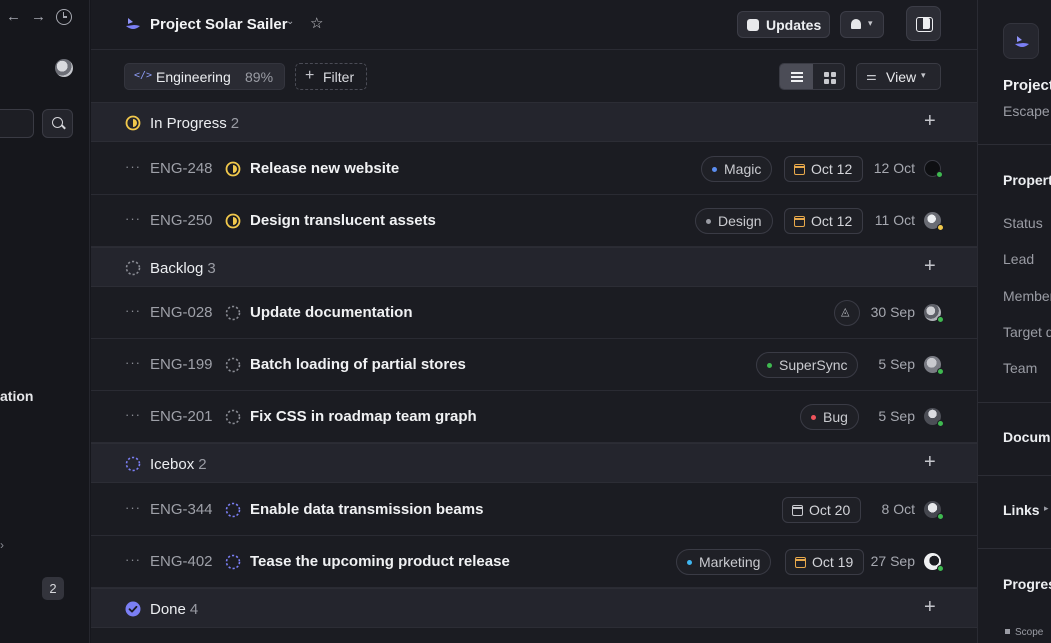  What do you see at coordinates (724, 562) in the screenshot?
I see `label-chip: Marketing` at bounding box center [724, 562].